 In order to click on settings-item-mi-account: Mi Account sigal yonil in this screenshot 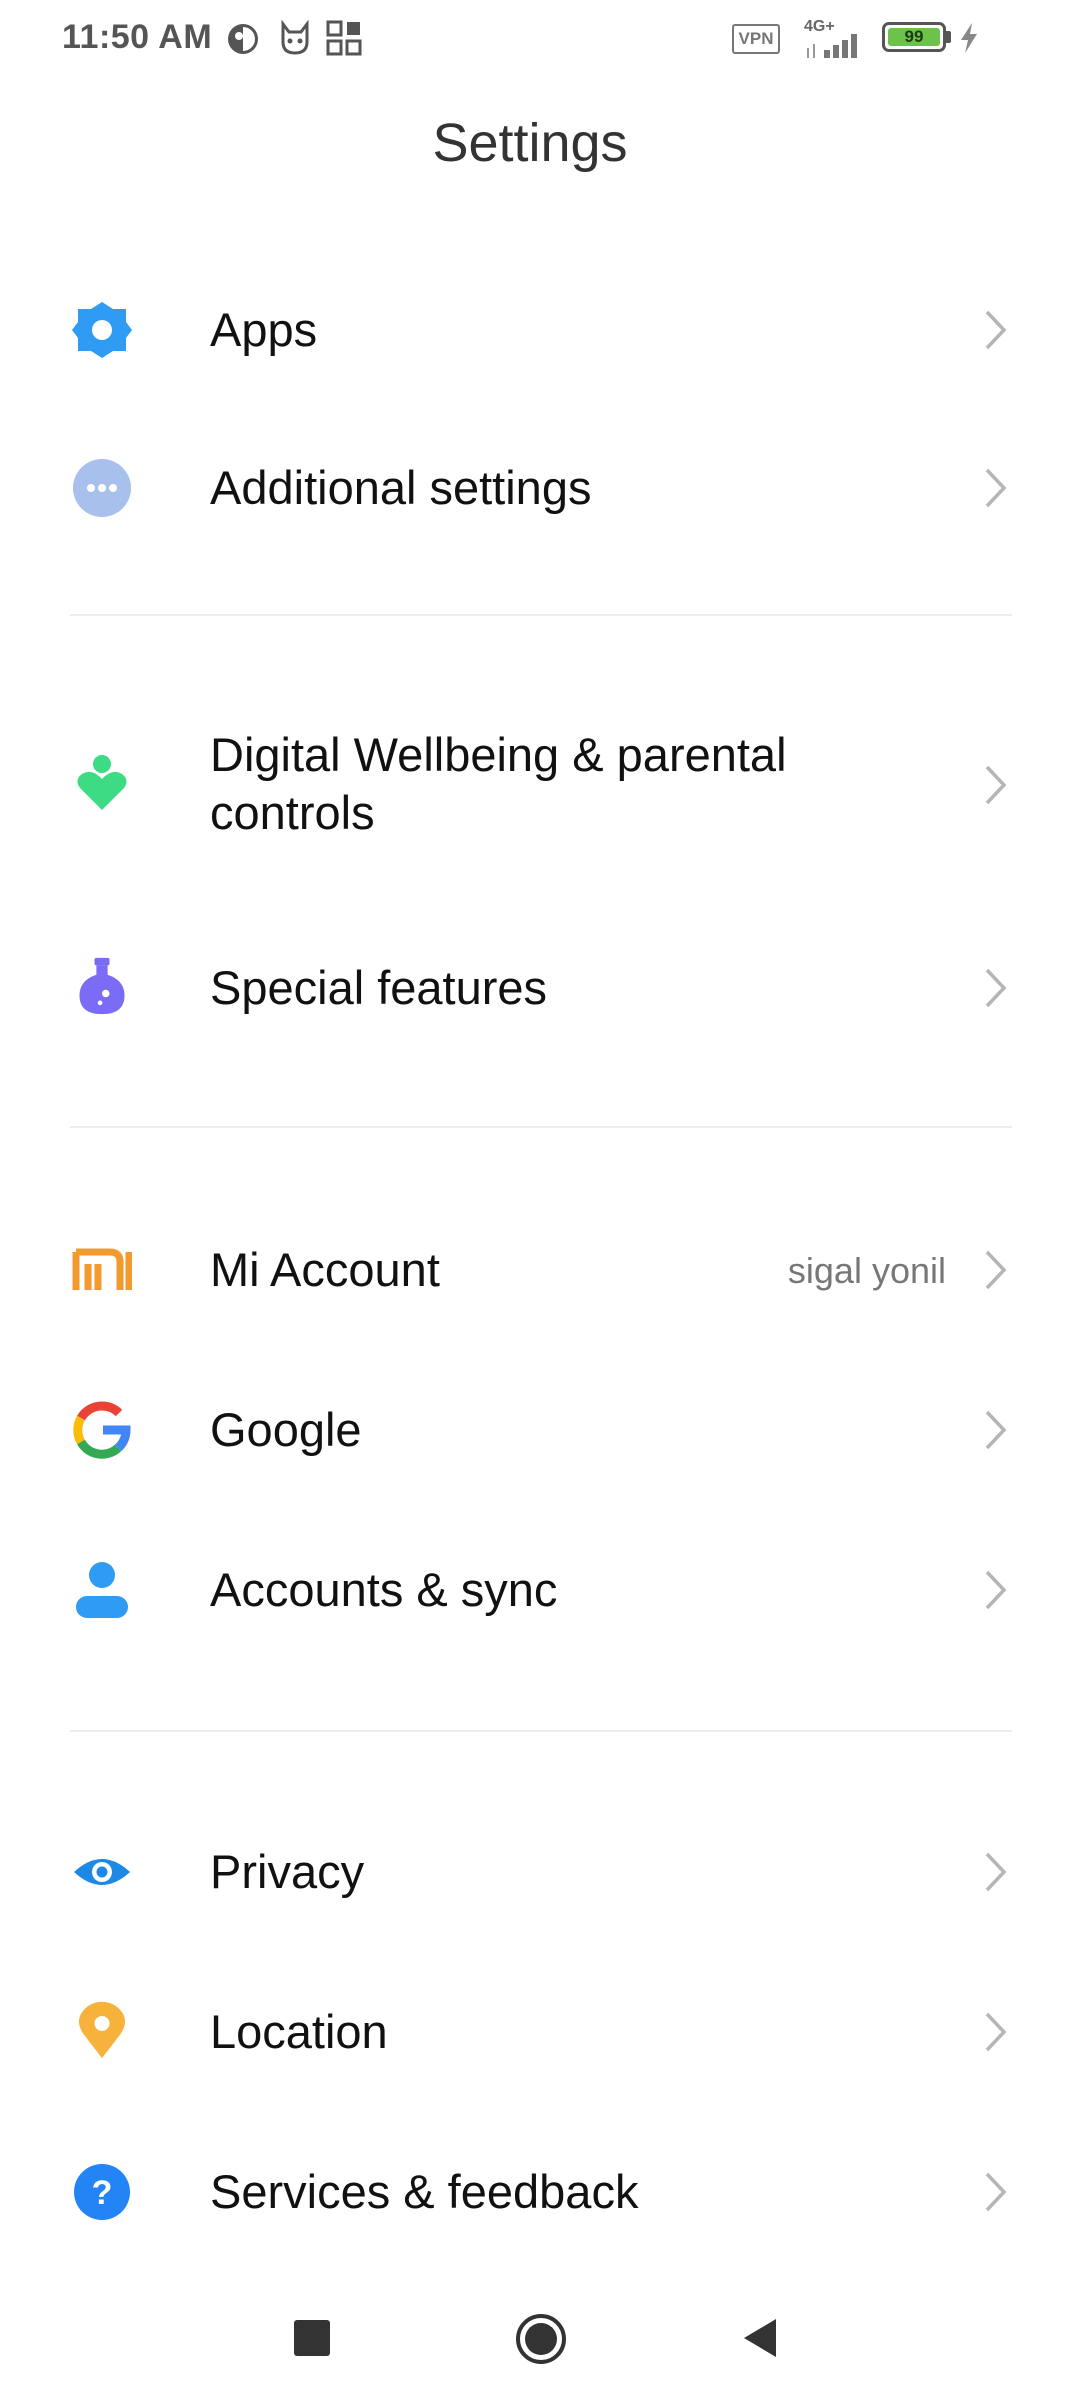, I will do `click(540, 1270)`.